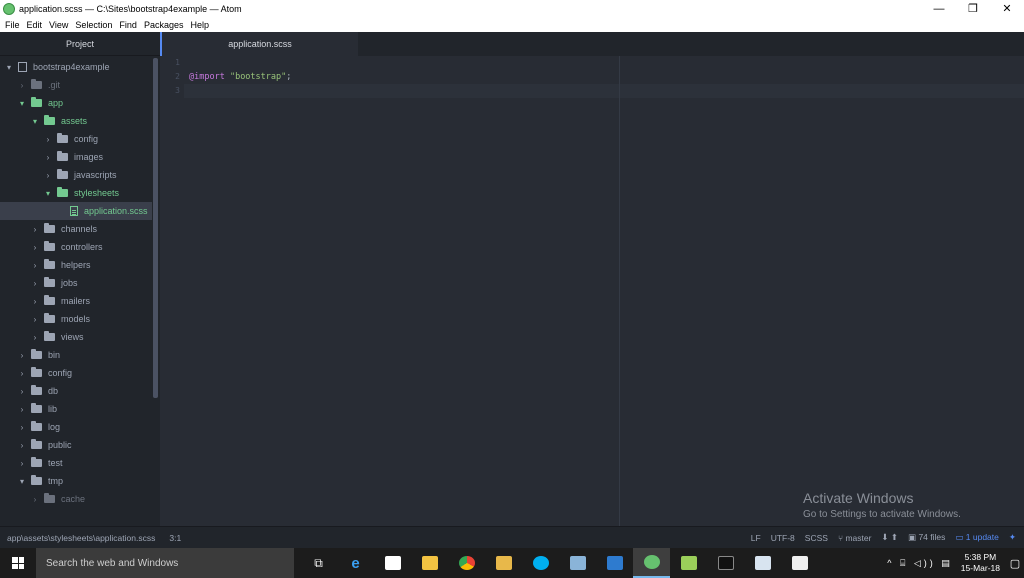  I want to click on close-button: ✕, so click(1007, 8).